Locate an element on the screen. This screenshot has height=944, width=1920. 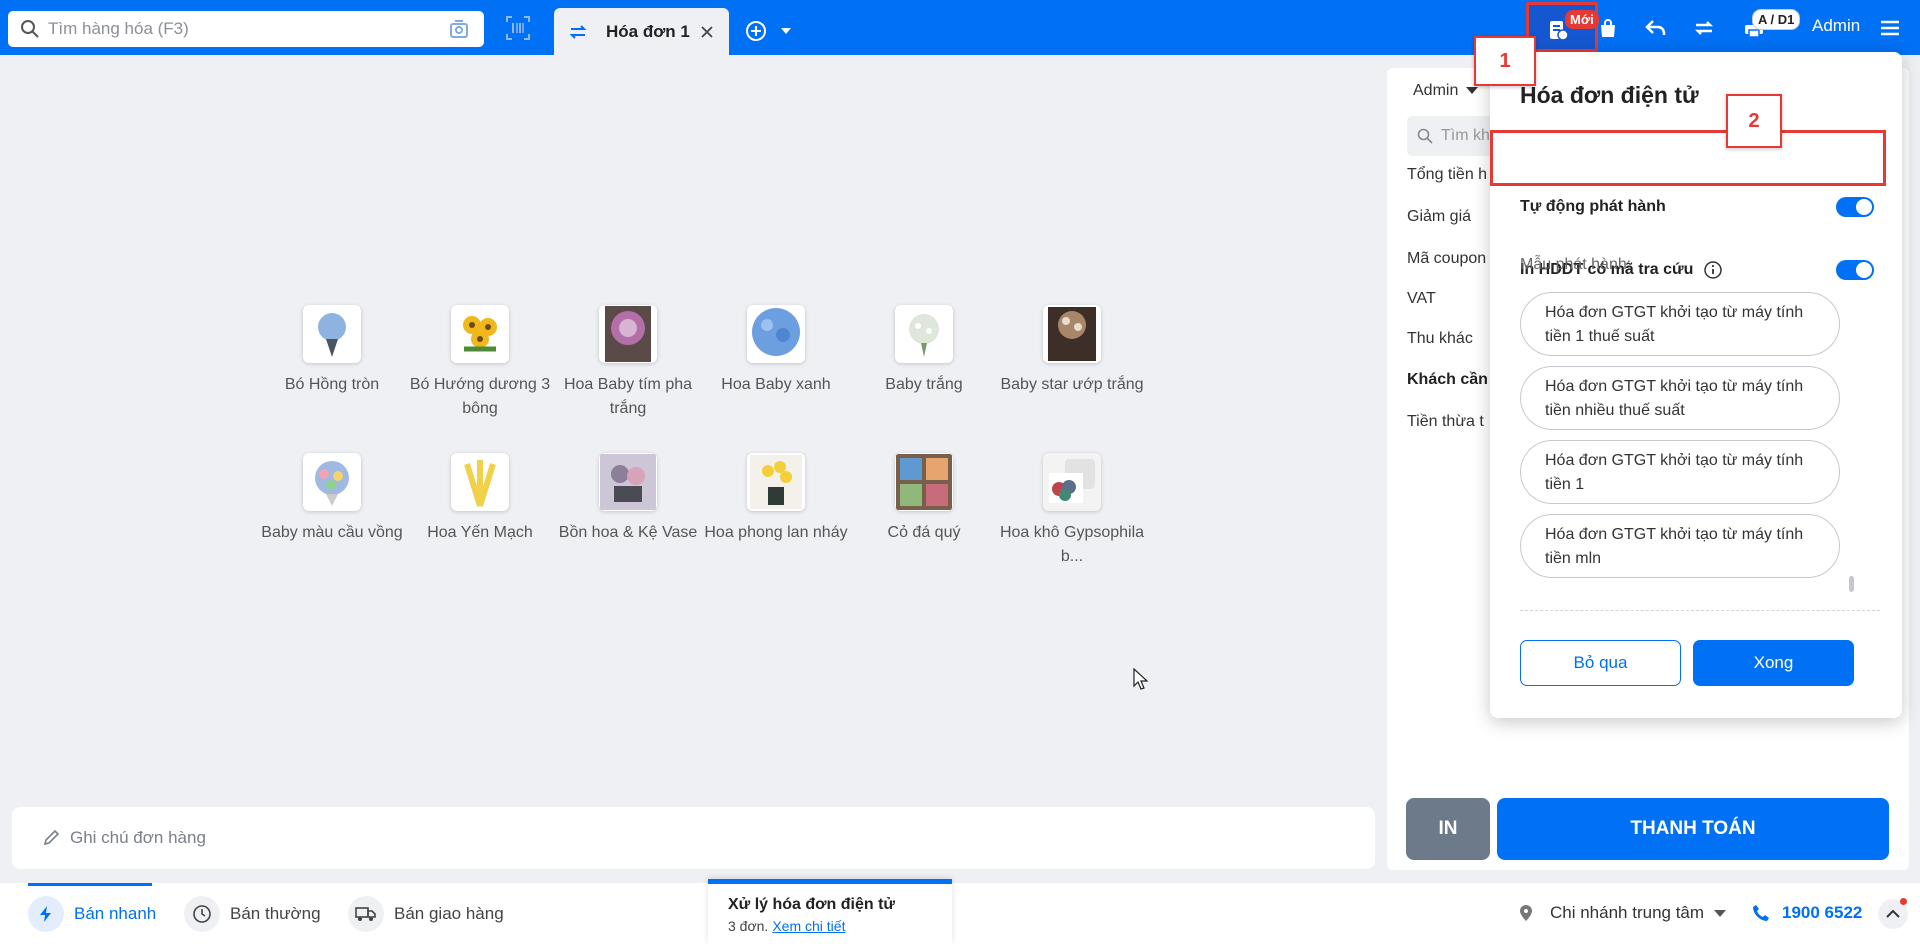
summary-row-vat: VAT is located at coordinates (1421, 298).